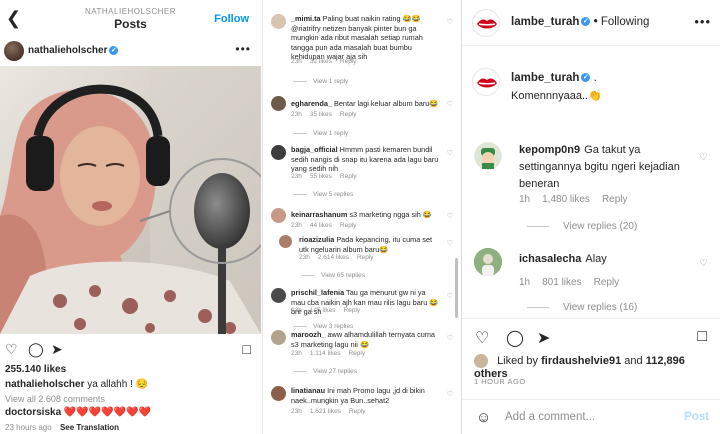  Describe the element at coordinates (566, 199) in the screenshot. I see `comment-likes: 1,480 likes` at that location.